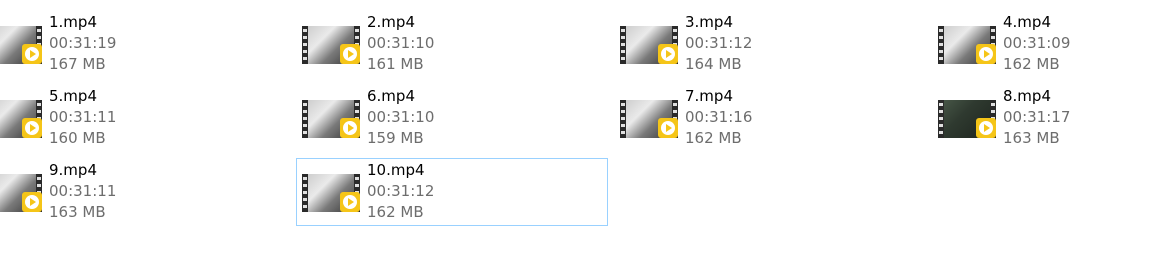 This screenshot has width=1166, height=267. Describe the element at coordinates (395, 138) in the screenshot. I see `file-size: 159 MB` at that location.